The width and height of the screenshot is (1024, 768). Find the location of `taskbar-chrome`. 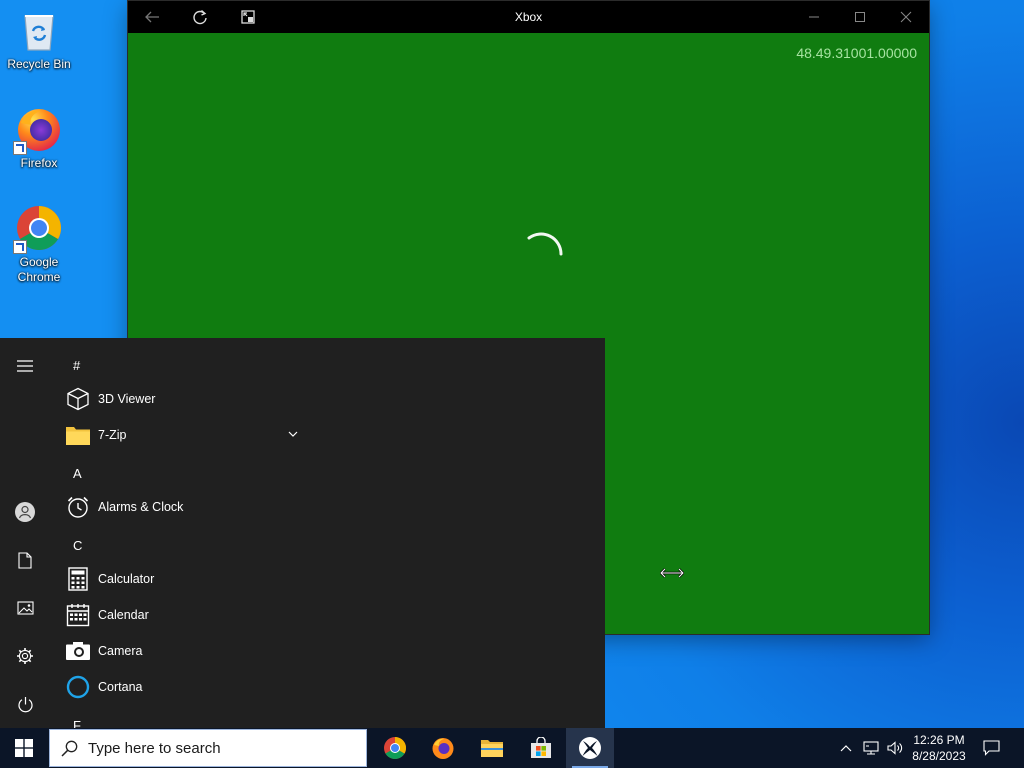

taskbar-chrome is located at coordinates (395, 748).